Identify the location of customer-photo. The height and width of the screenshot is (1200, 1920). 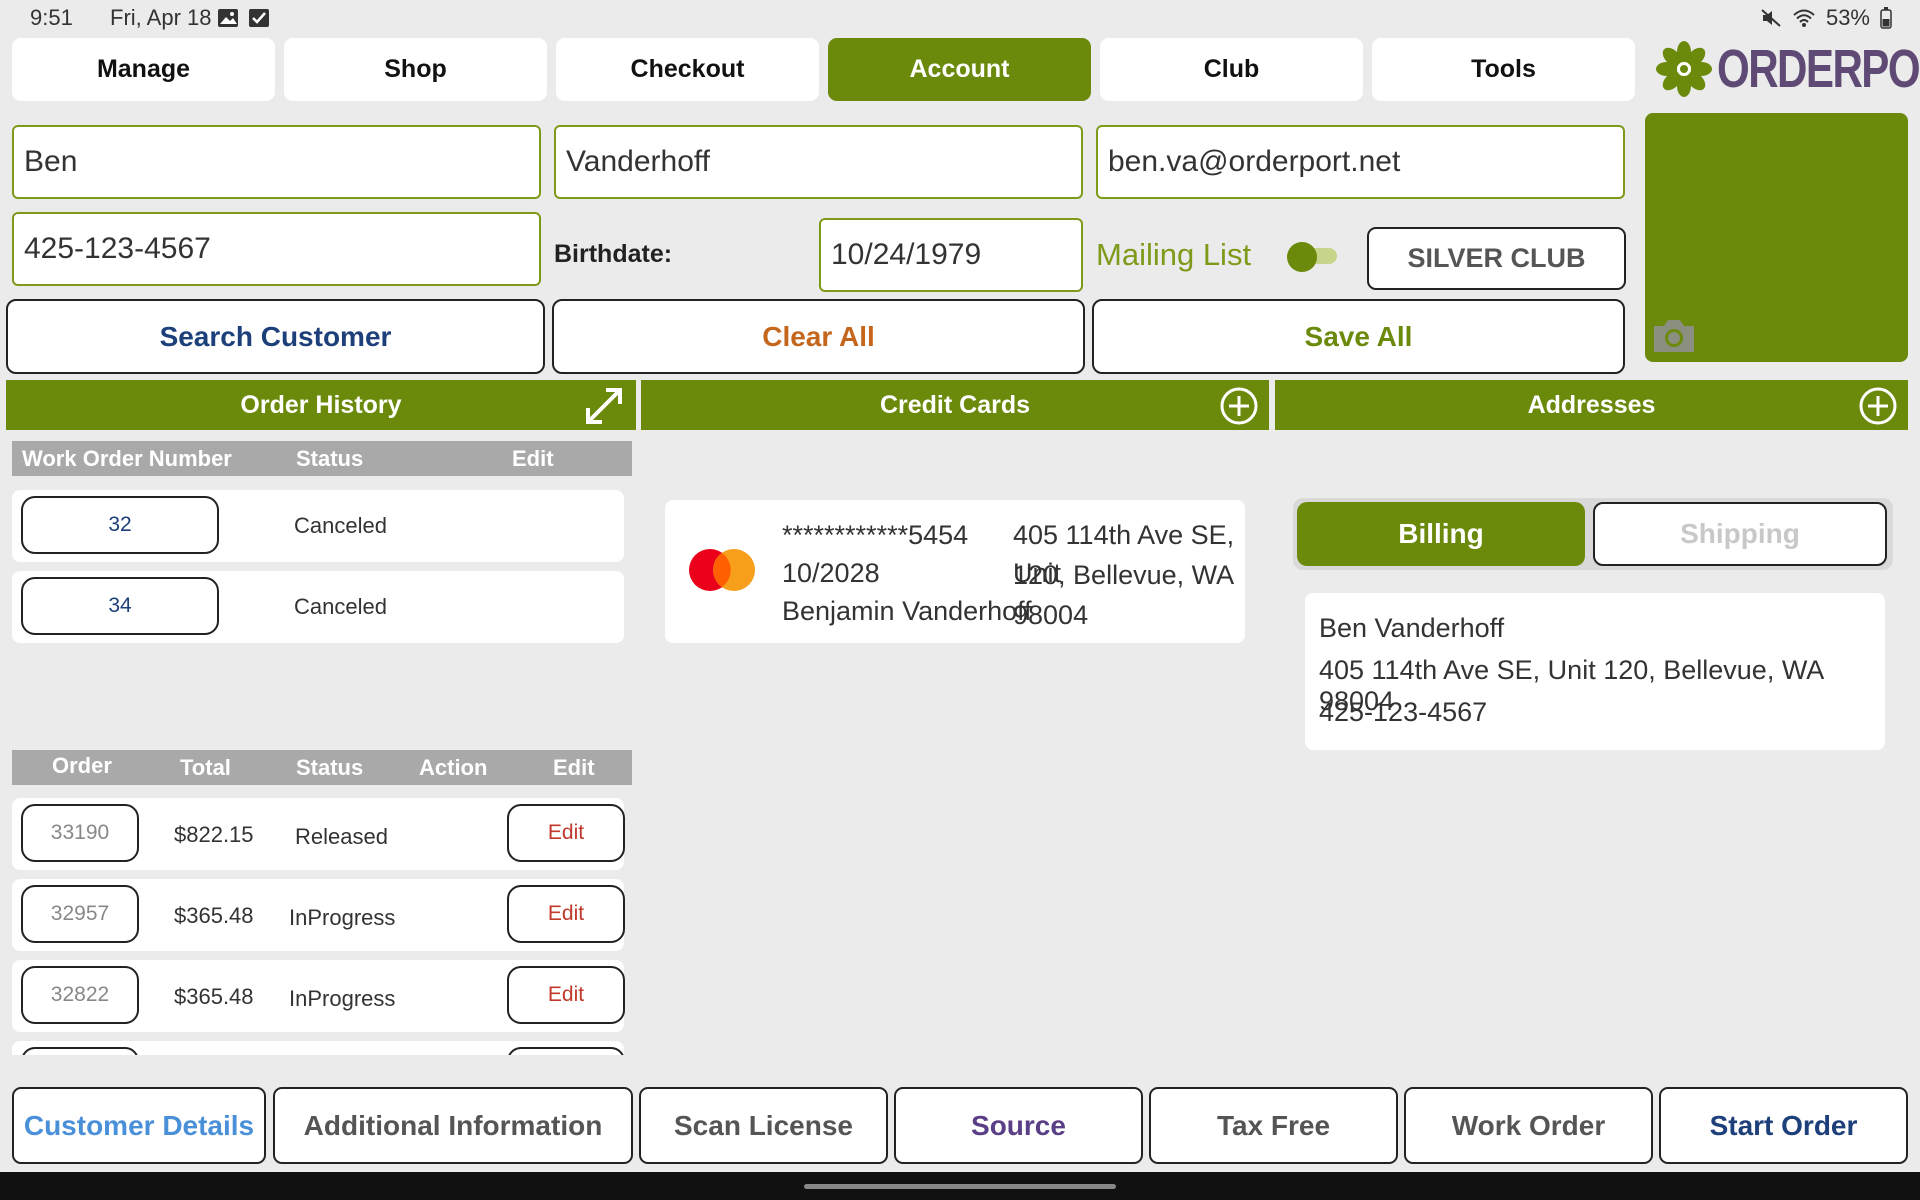
(1776, 237).